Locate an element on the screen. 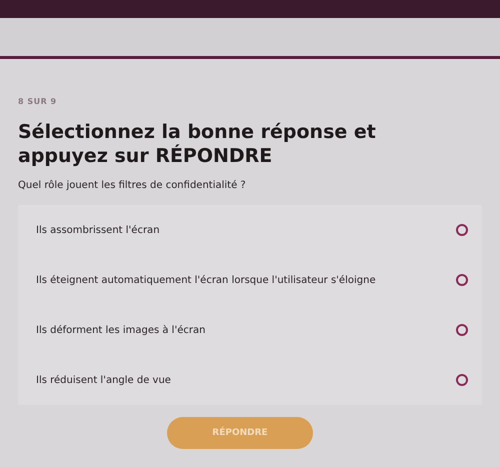  answer-option: Ils réduisent l'angle de vue is located at coordinates (250, 380).